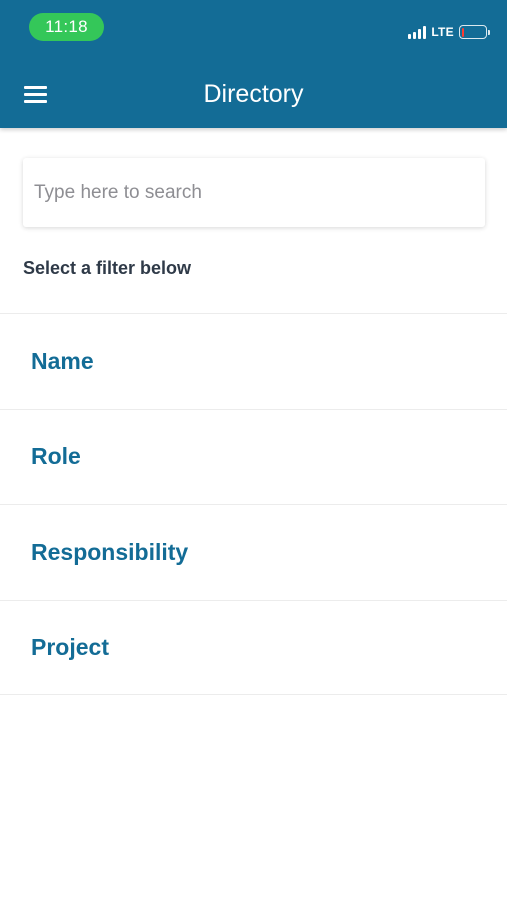 Image resolution: width=507 pixels, height=900 pixels. I want to click on filter-heading: Select a filter below, so click(107, 268).